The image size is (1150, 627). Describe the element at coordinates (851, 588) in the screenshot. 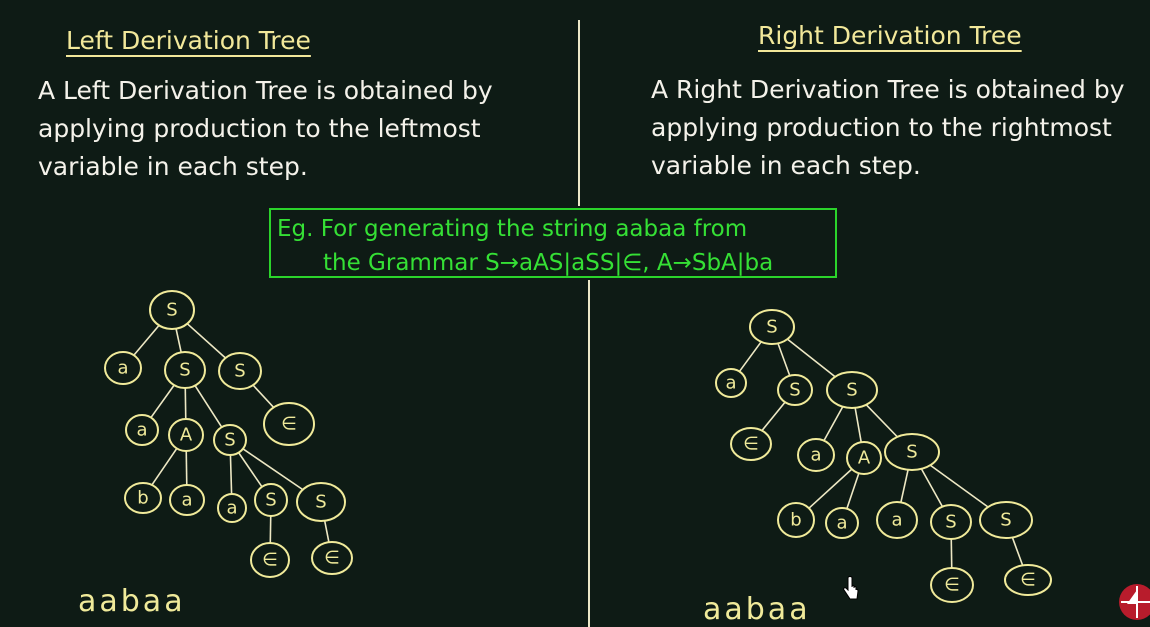

I see `hand-pointer-icon` at that location.